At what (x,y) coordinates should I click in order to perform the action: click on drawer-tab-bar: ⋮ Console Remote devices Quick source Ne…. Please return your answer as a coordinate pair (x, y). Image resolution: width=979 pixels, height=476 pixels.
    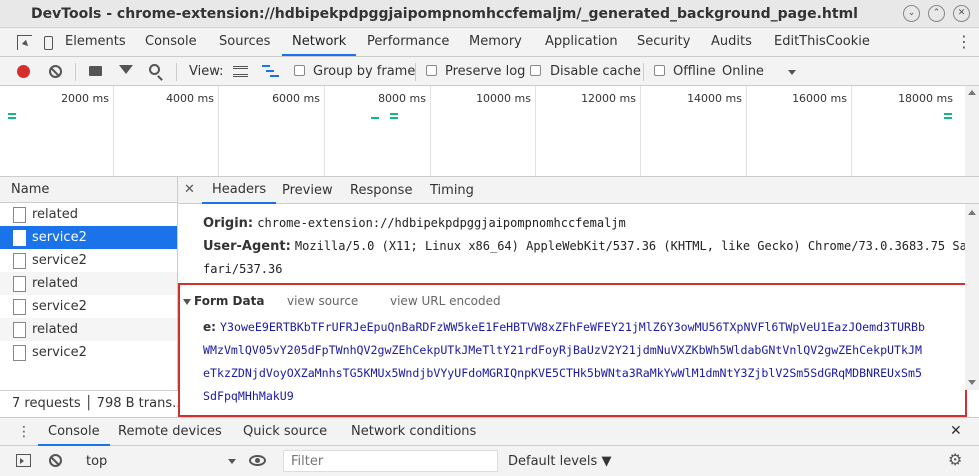
    Looking at the image, I should click on (489, 431).